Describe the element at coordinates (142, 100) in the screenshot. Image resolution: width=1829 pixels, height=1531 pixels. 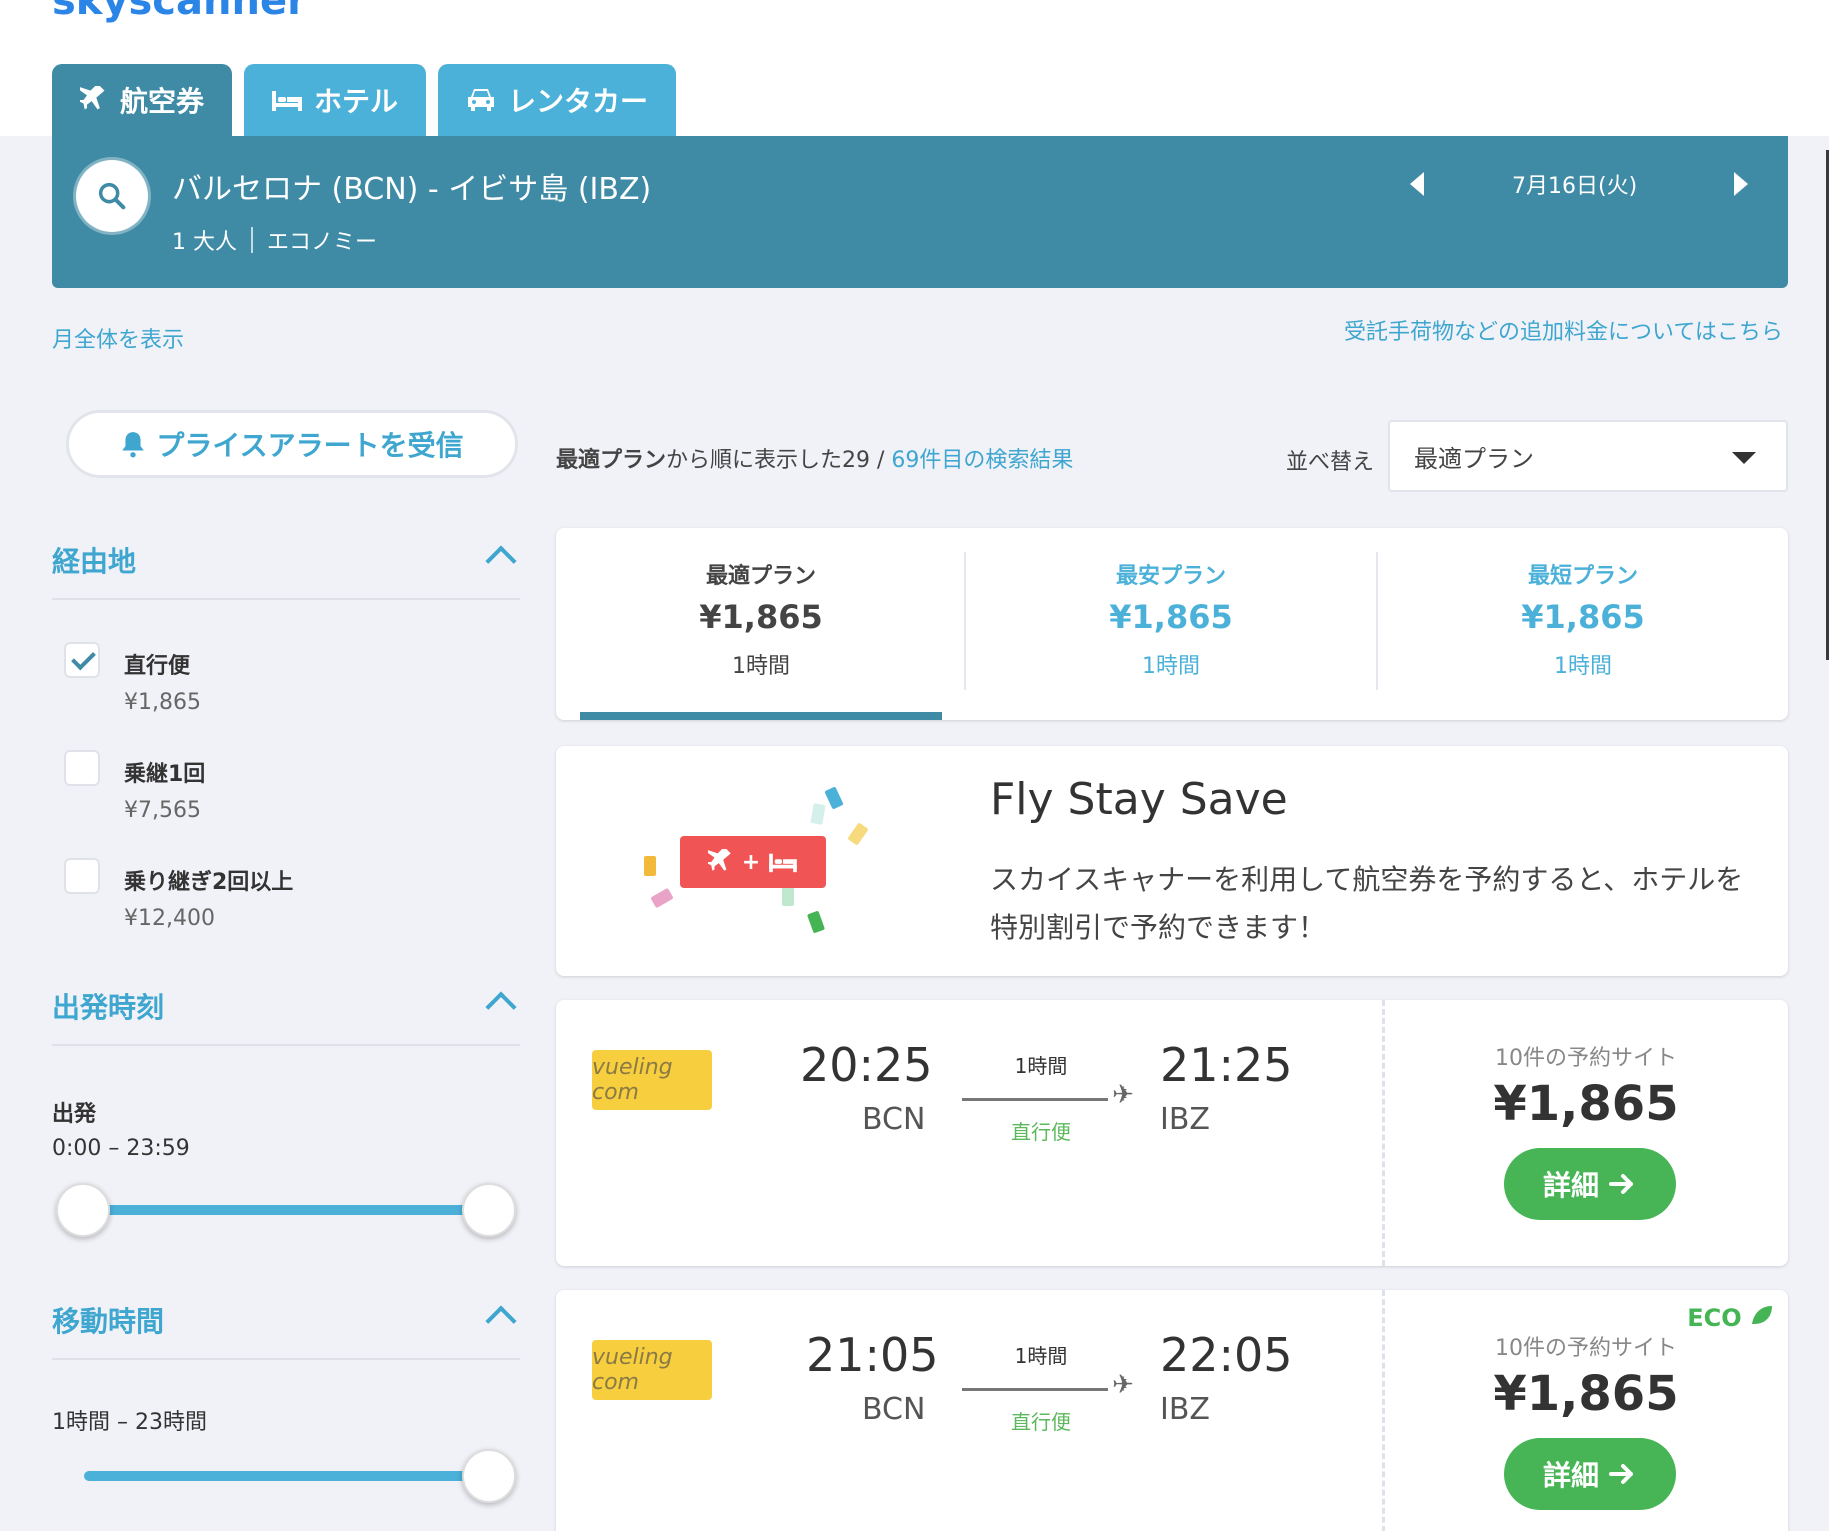
I see `tab-flights: 航空券` at that location.